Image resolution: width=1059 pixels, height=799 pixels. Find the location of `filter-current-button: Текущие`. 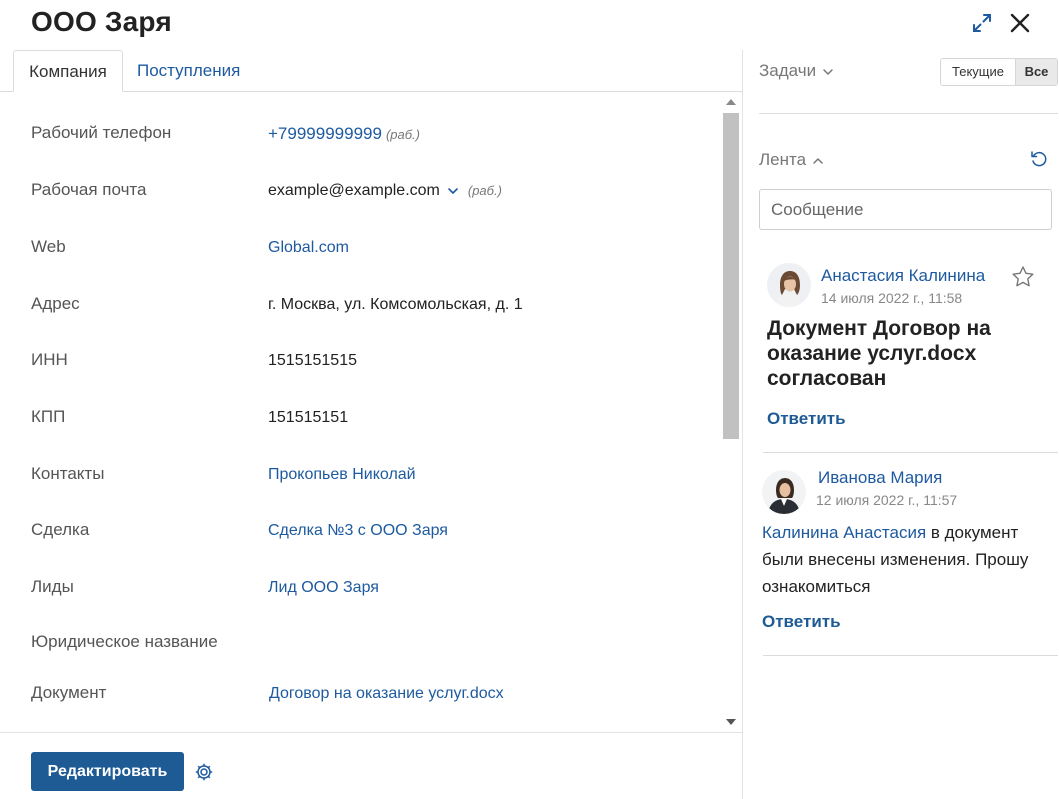

filter-current-button: Текущие is located at coordinates (978, 72).